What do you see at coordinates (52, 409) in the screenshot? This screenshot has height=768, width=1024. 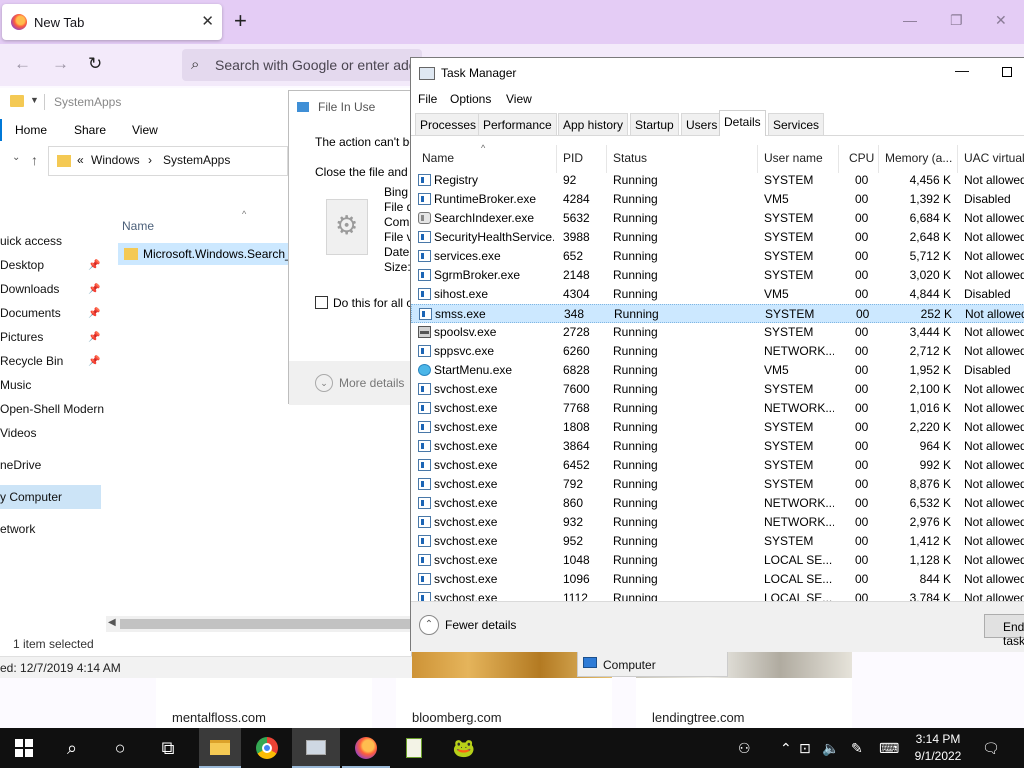 I see `sidebar-item-open-shell: Open-Shell Modern` at bounding box center [52, 409].